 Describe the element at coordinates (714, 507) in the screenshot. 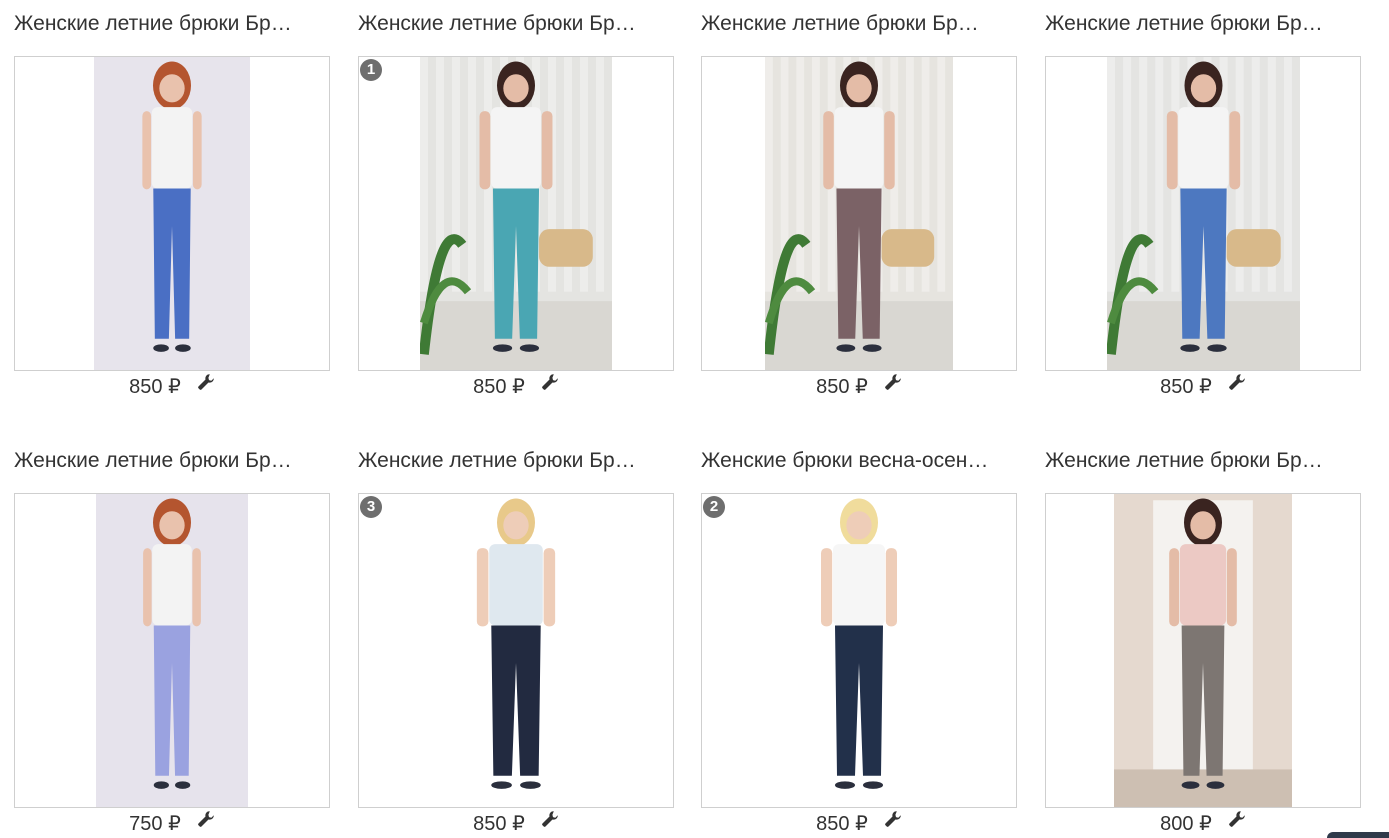

I see `number-badge: 2` at that location.